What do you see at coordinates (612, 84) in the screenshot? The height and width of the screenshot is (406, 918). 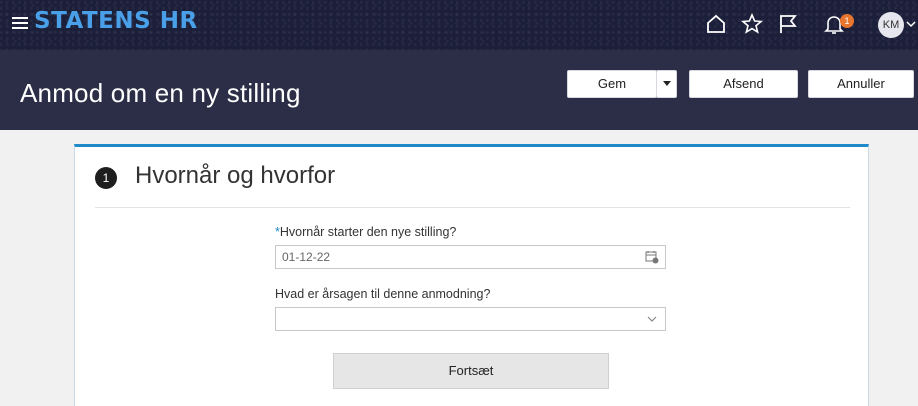 I see `save-button: Gem` at bounding box center [612, 84].